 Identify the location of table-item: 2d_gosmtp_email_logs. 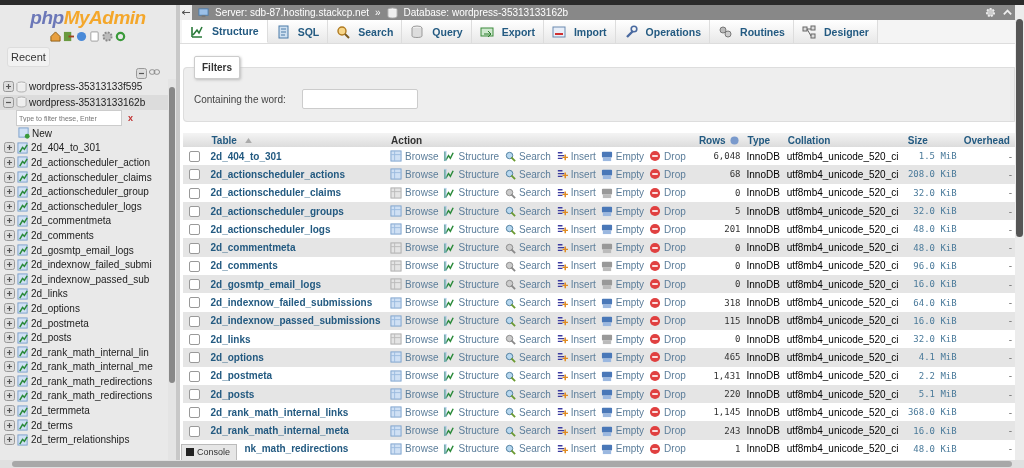
(82, 250).